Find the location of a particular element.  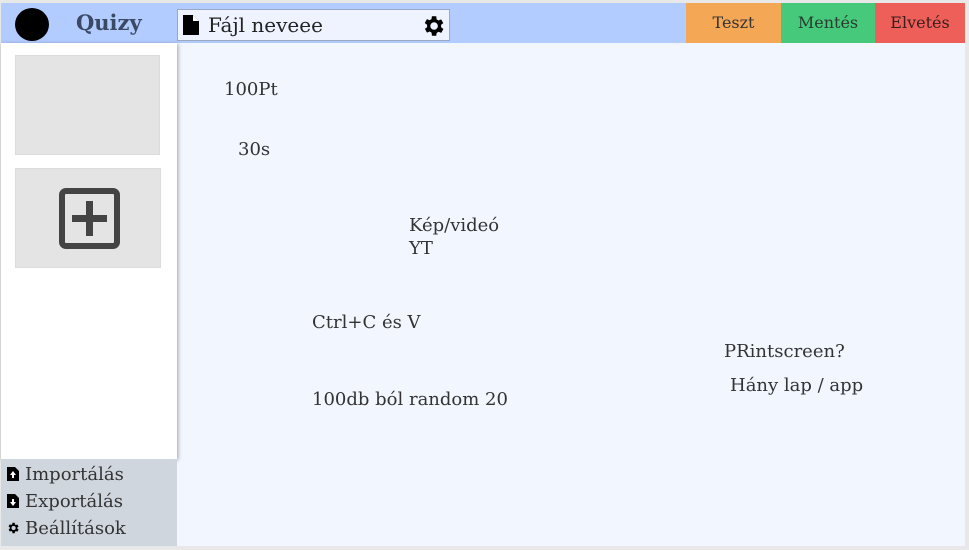

file-name: Fájl neveee is located at coordinates (265, 25).